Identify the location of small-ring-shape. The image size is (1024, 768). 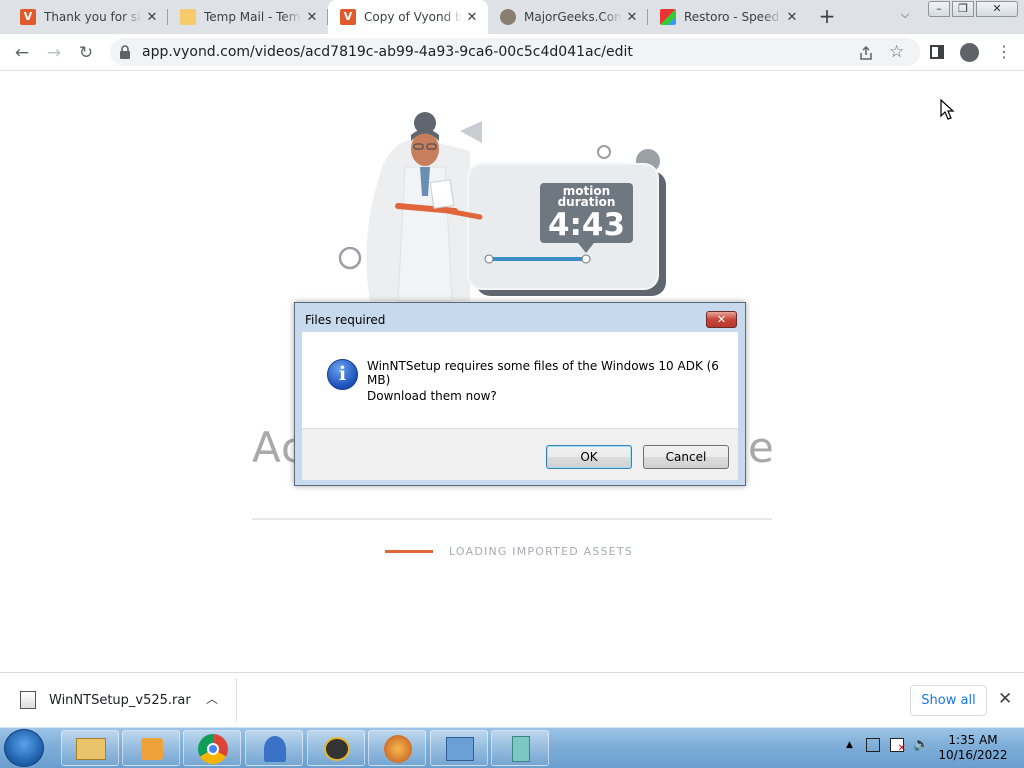
(604, 152).